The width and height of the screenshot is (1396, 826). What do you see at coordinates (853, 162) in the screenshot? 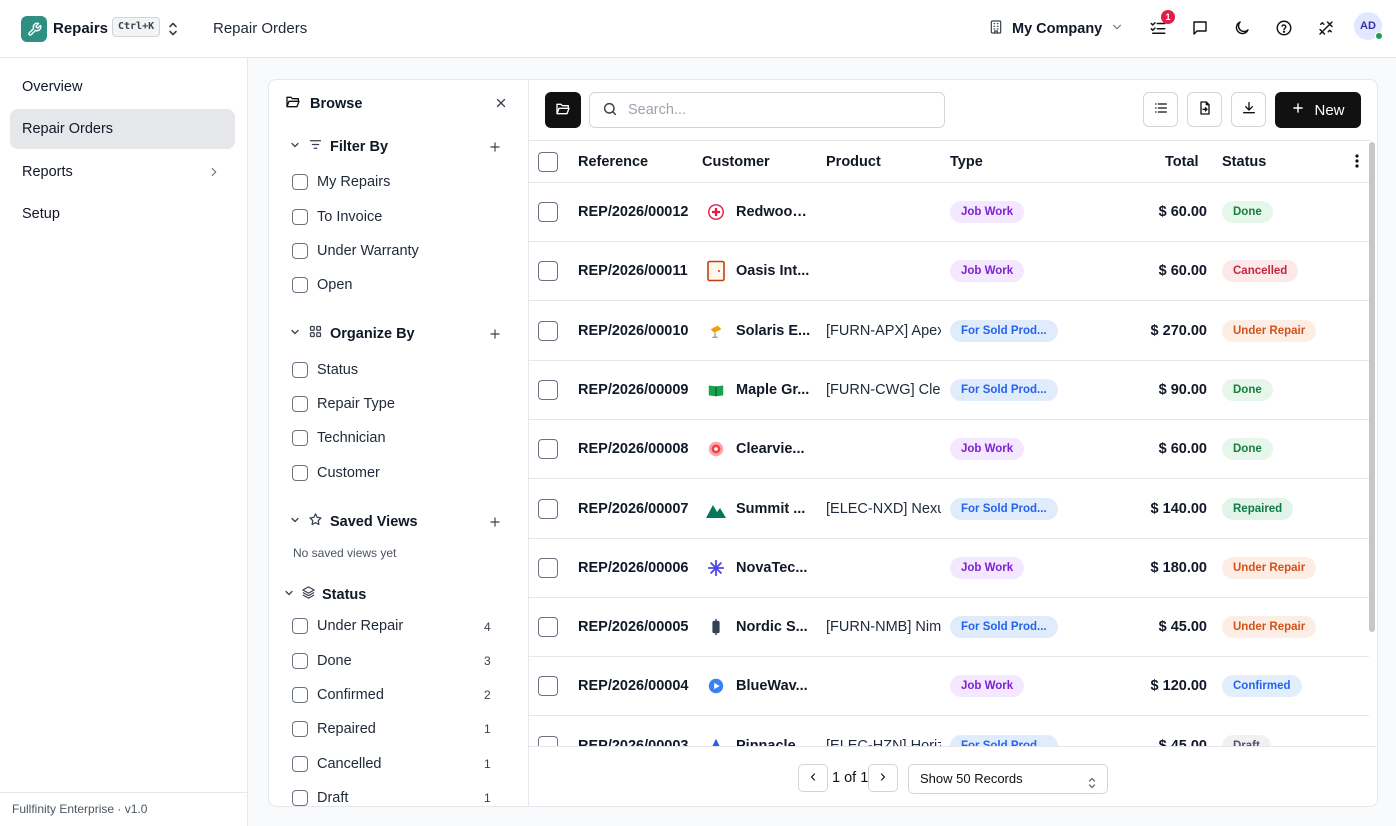
I see `column-header-product: Product` at bounding box center [853, 162].